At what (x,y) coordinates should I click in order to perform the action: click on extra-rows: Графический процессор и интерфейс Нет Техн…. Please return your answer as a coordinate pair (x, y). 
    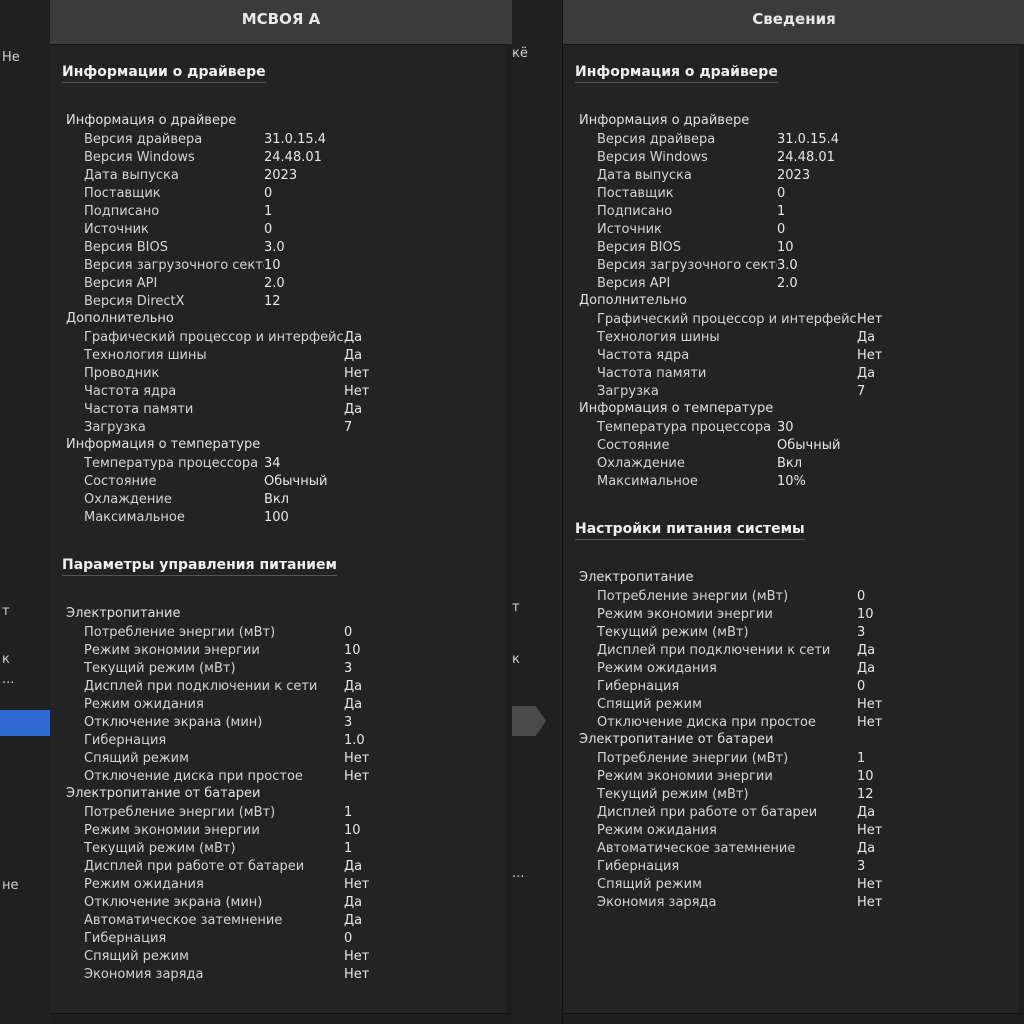
    Looking at the image, I should click on (797, 356).